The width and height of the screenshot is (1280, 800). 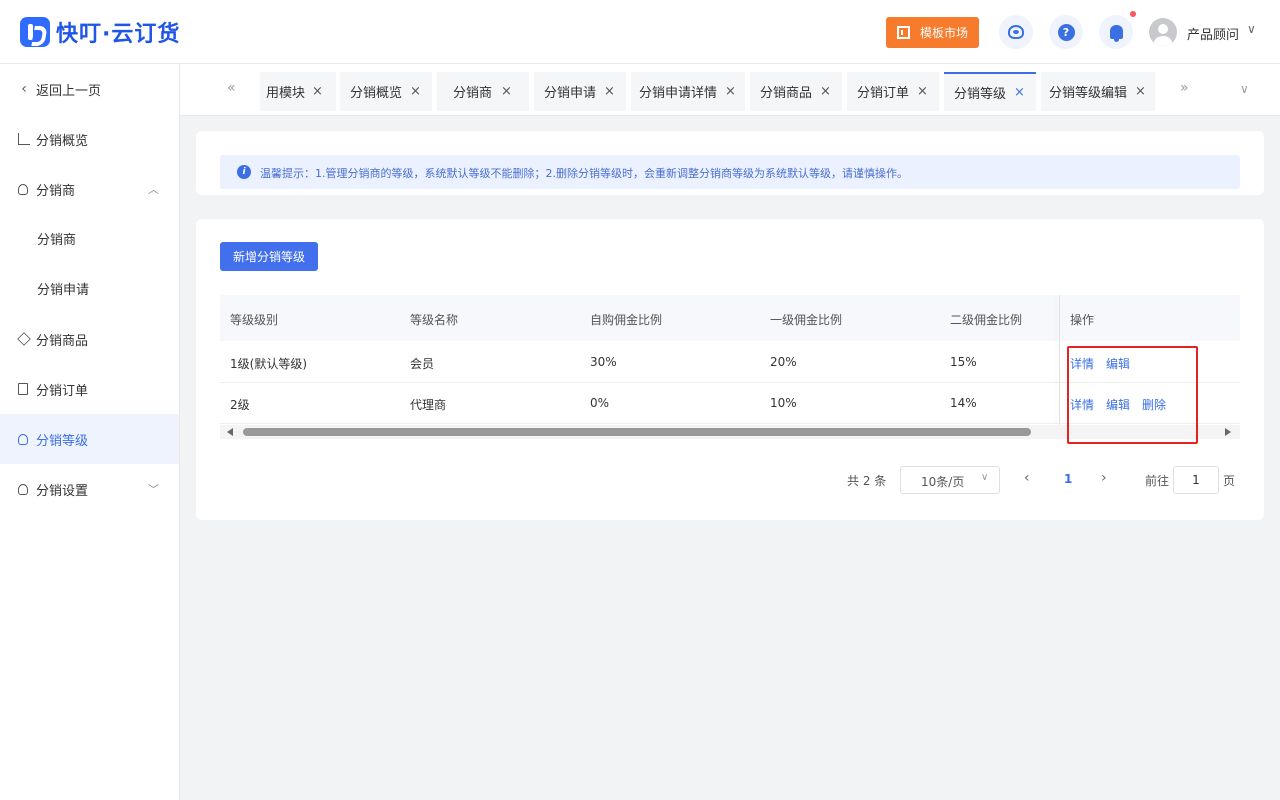 What do you see at coordinates (1229, 481) in the screenshot?
I see `goto-suffix: 页` at bounding box center [1229, 481].